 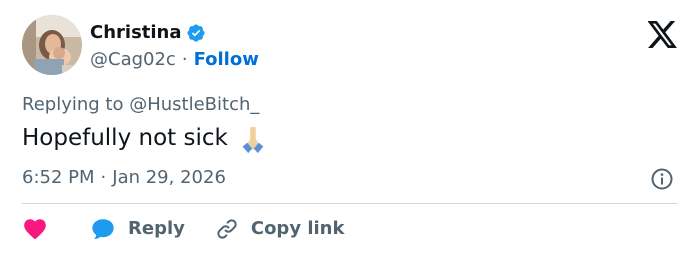 I want to click on folded-hands-emoji, so click(x=253, y=138).